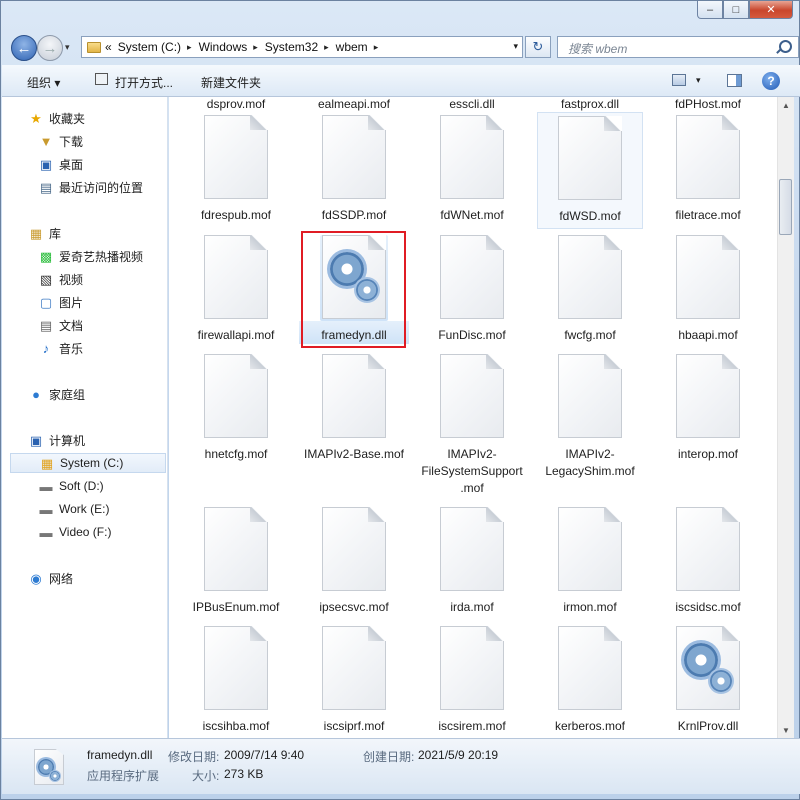  What do you see at coordinates (771, 81) in the screenshot?
I see `help-icon: ?` at bounding box center [771, 81].